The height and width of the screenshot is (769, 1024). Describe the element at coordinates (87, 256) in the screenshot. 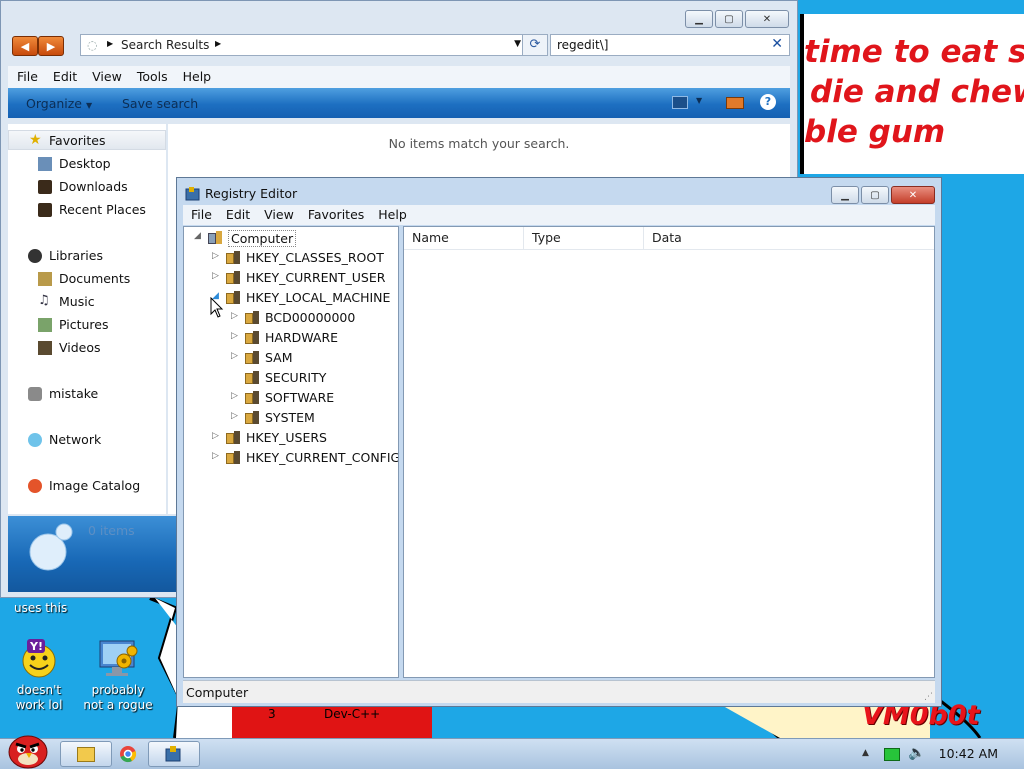

I see `nav-libraries: Libraries` at that location.